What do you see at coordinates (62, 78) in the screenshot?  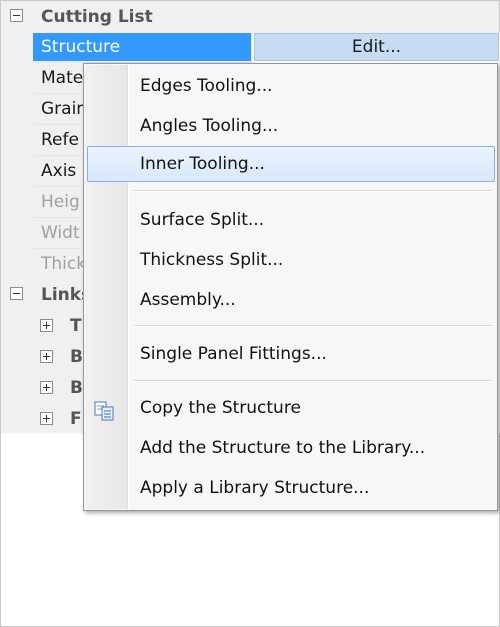 I see `property-label: Mate` at bounding box center [62, 78].